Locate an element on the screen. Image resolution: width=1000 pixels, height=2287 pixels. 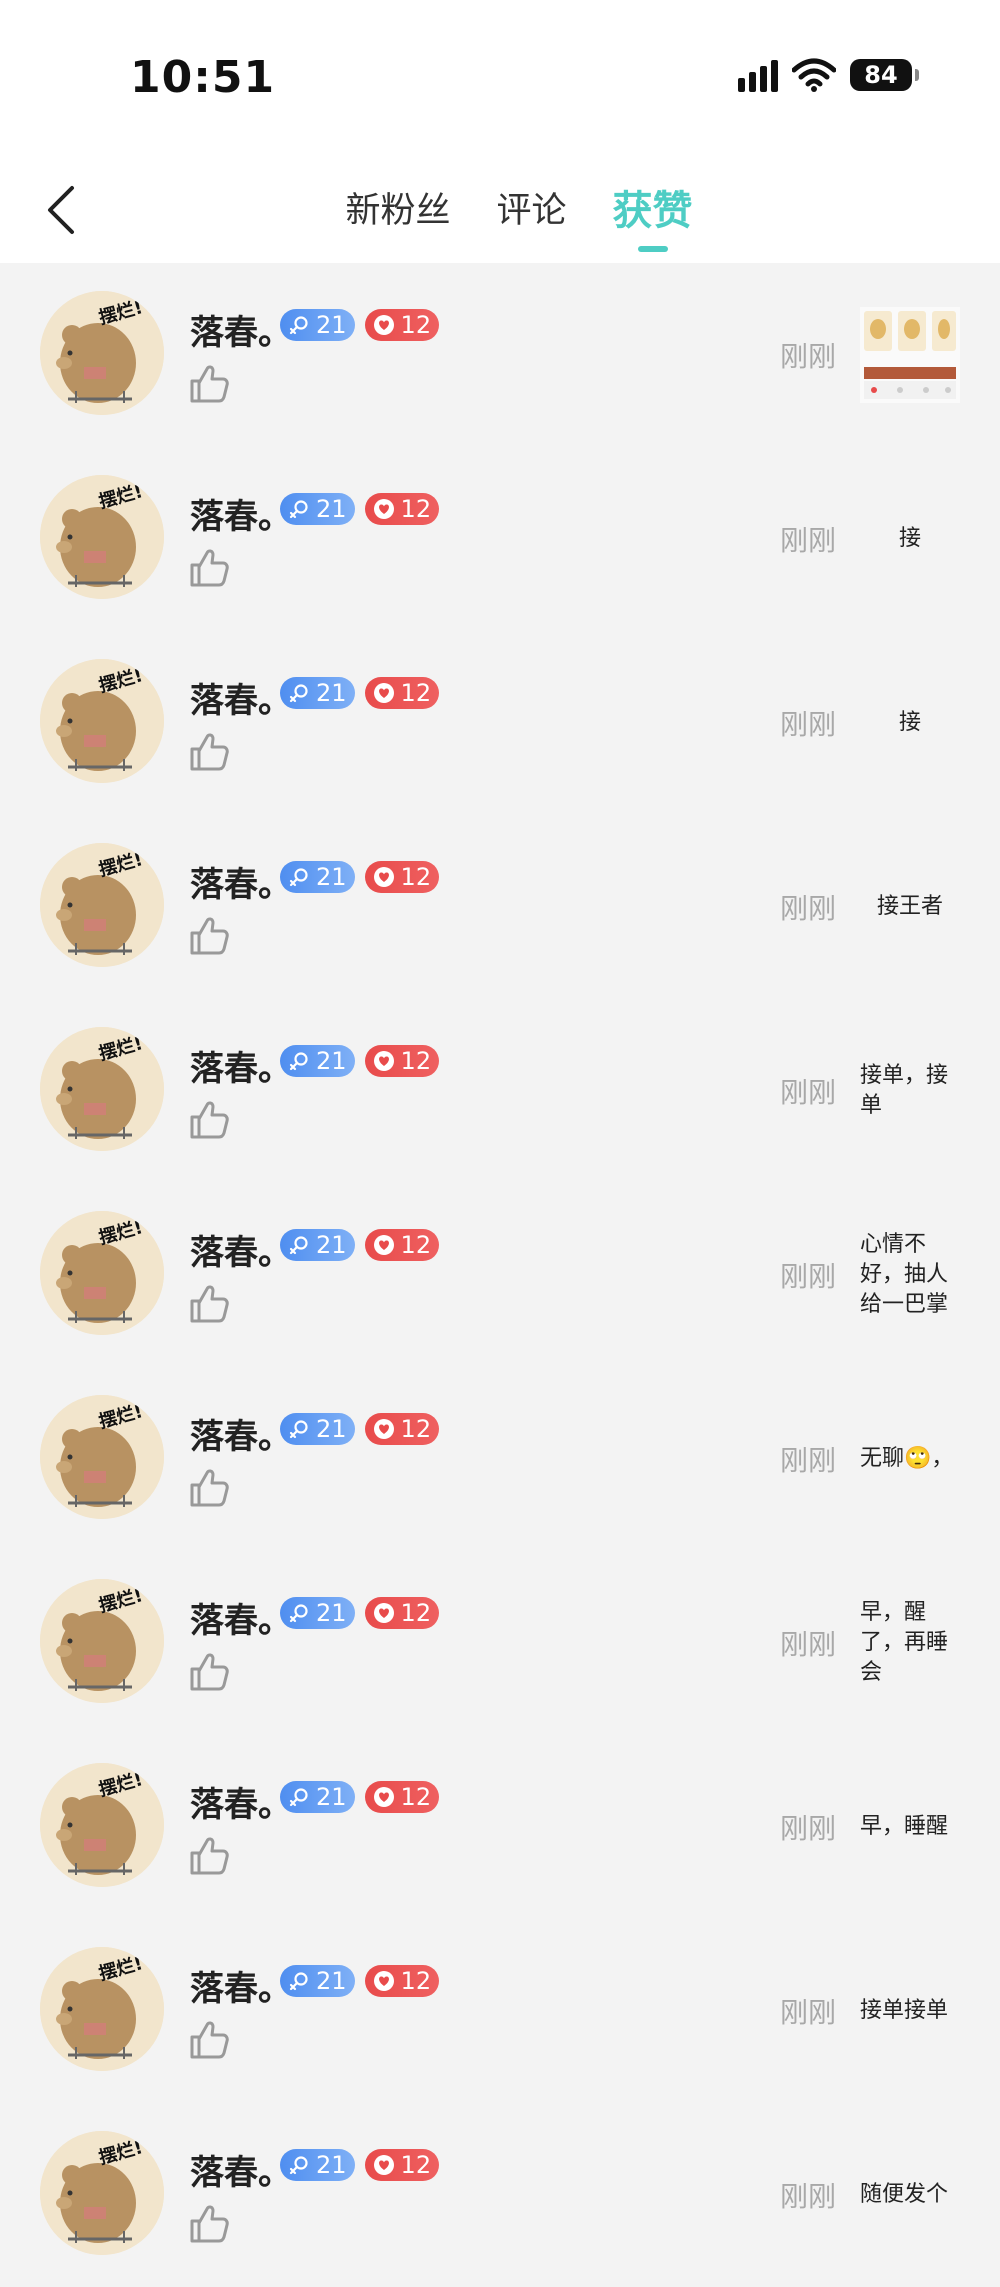
post-snippet: 接王者 is located at coordinates (910, 907).